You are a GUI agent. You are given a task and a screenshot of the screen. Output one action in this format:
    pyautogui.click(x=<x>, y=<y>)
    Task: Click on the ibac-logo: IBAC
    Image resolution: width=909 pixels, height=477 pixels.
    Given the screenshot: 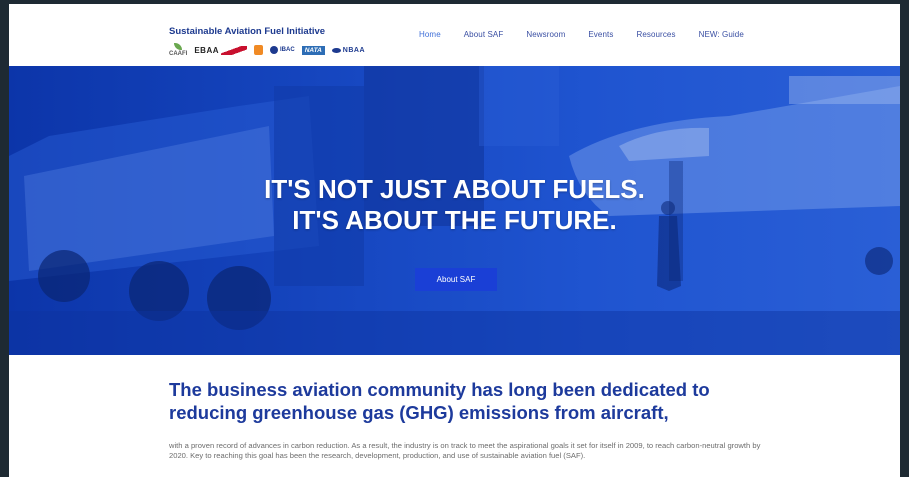 What is the action you would take?
    pyautogui.click(x=282, y=50)
    